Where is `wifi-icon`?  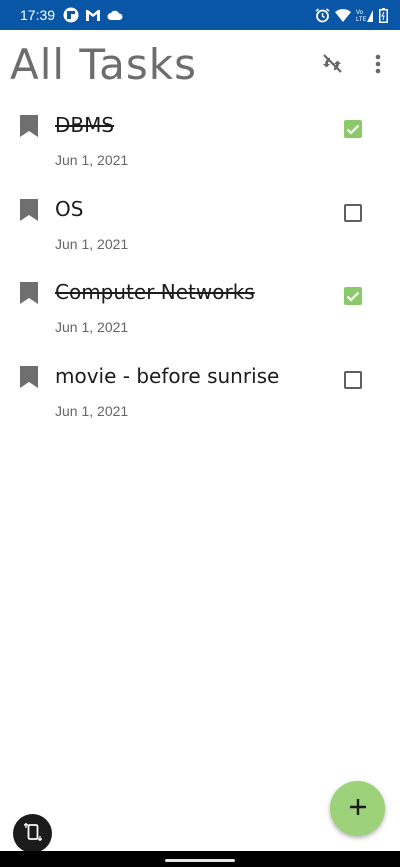
wifi-icon is located at coordinates (343, 15).